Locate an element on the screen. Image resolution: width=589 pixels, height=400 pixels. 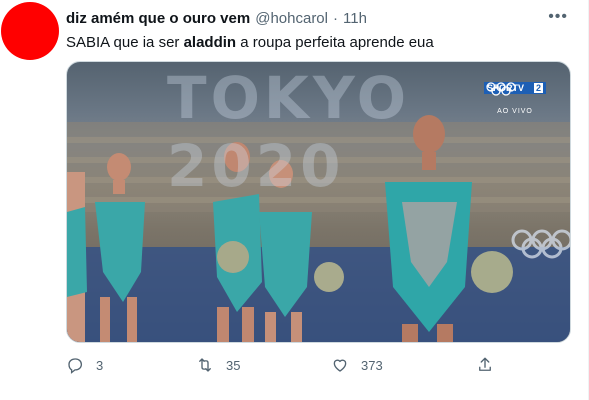
retweet-icon is located at coordinates (205, 365).